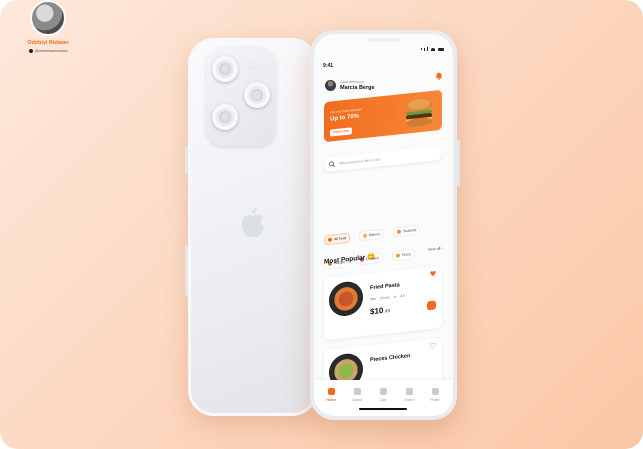 The image size is (643, 449). I want to click on author-handle-text: @iamridwancodes, so click(51, 50).